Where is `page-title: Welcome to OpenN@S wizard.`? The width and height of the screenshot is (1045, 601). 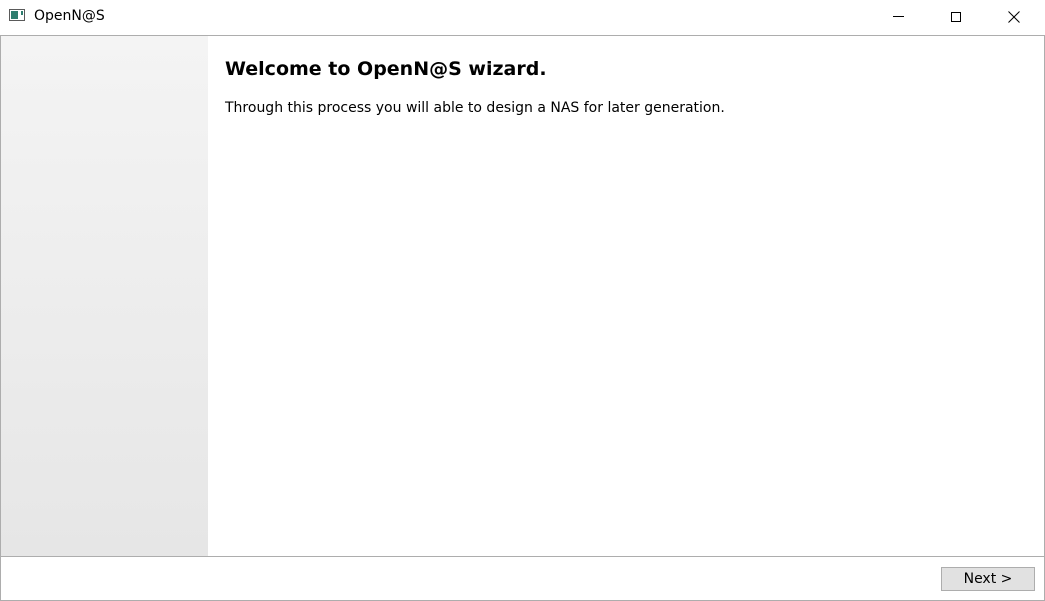
page-title: Welcome to OpenN@S wizard. is located at coordinates (386, 69).